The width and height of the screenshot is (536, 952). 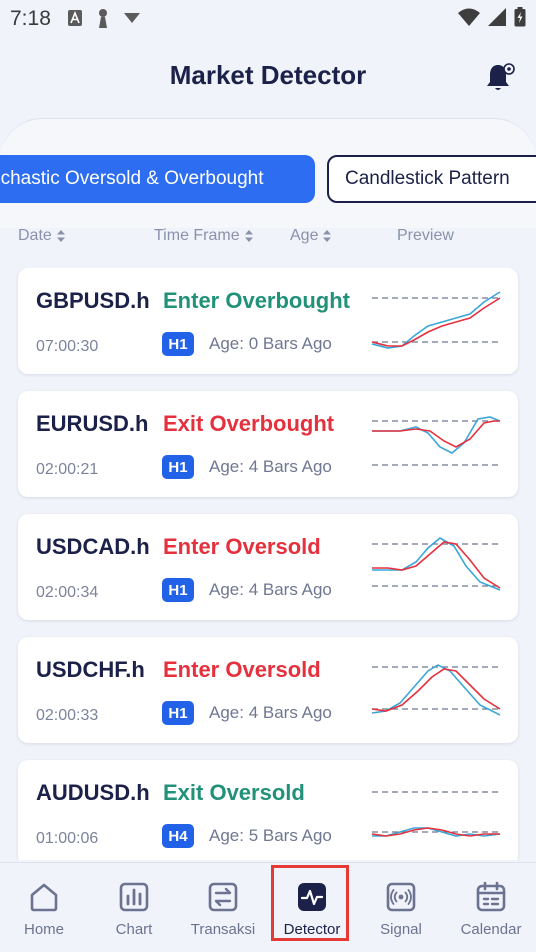 I want to click on page-title: Market Detector, so click(x=268, y=75).